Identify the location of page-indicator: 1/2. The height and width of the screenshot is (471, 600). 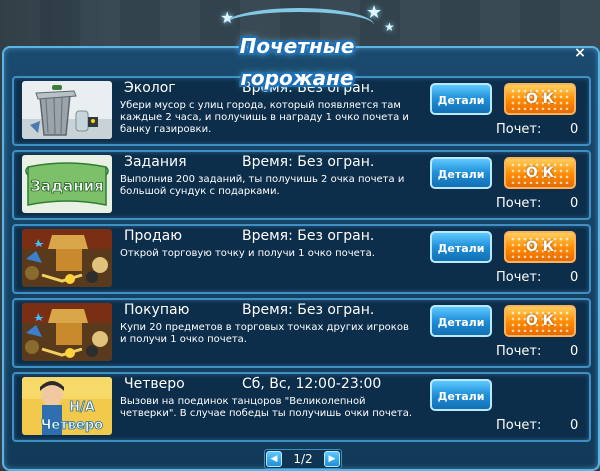
(303, 459).